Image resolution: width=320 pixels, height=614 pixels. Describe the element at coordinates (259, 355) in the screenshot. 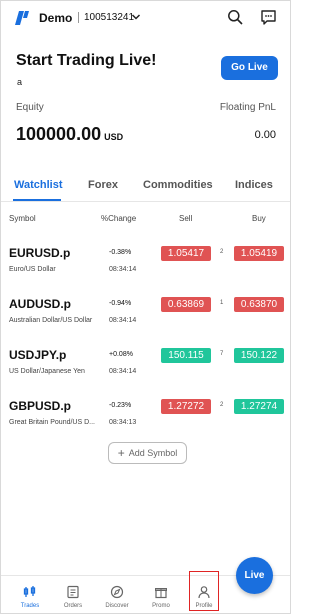

I see `buy-price-button: 150.122` at that location.